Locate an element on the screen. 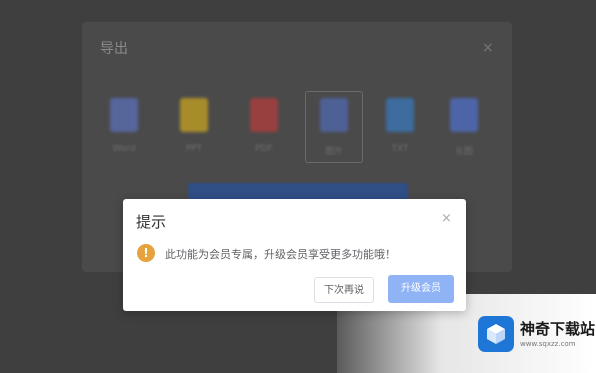  format-label: 长图 is located at coordinates (463, 152).